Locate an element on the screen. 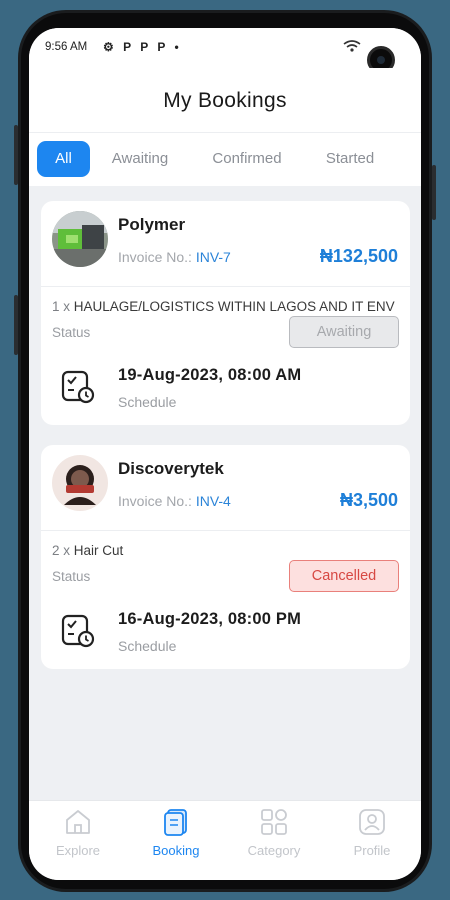 The height and width of the screenshot is (900, 450). booking-price: ₦3,500 is located at coordinates (368, 500).